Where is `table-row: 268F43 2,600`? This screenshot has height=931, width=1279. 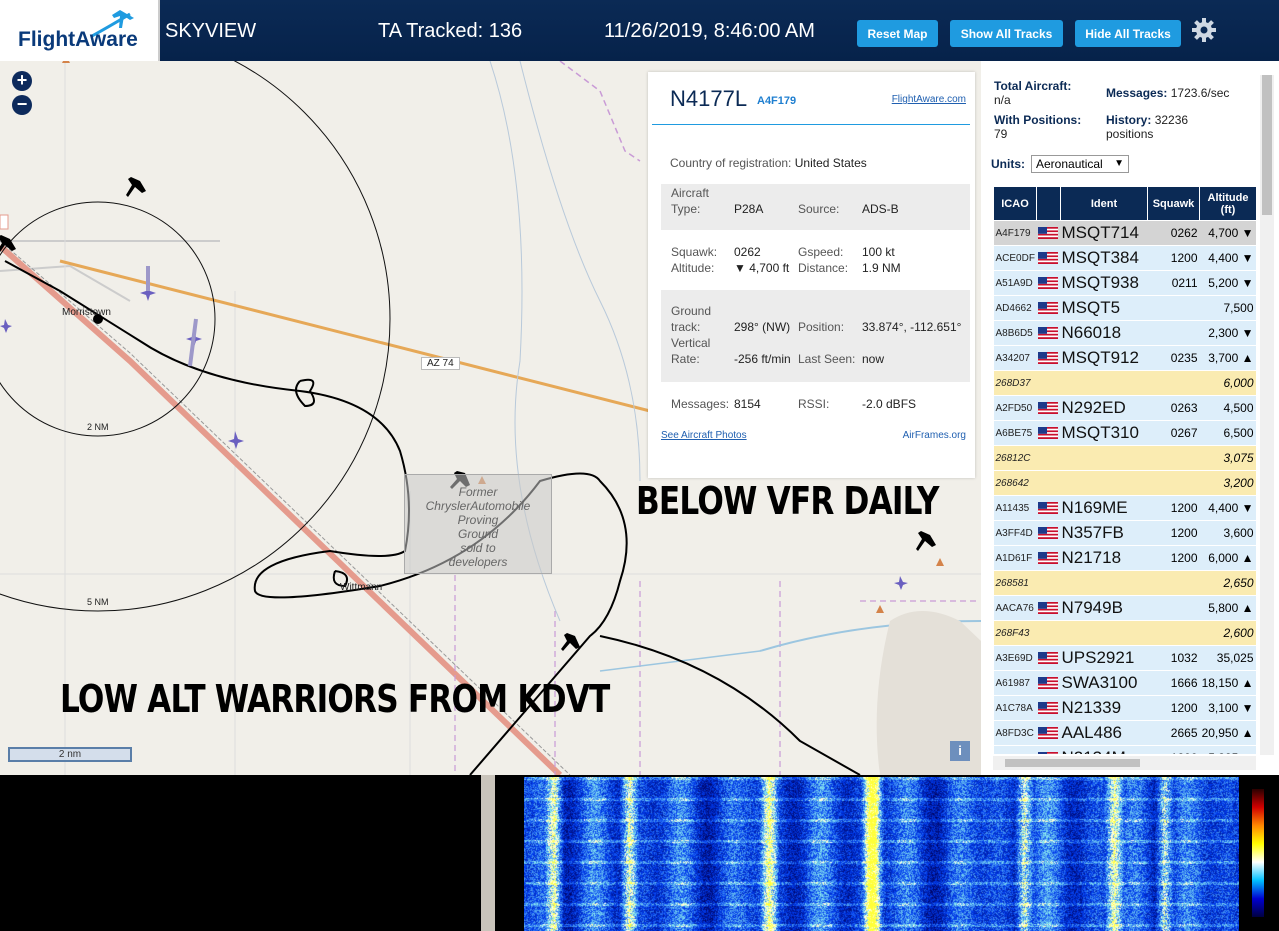
table-row: 268F43 2,600 is located at coordinates (1124, 633).